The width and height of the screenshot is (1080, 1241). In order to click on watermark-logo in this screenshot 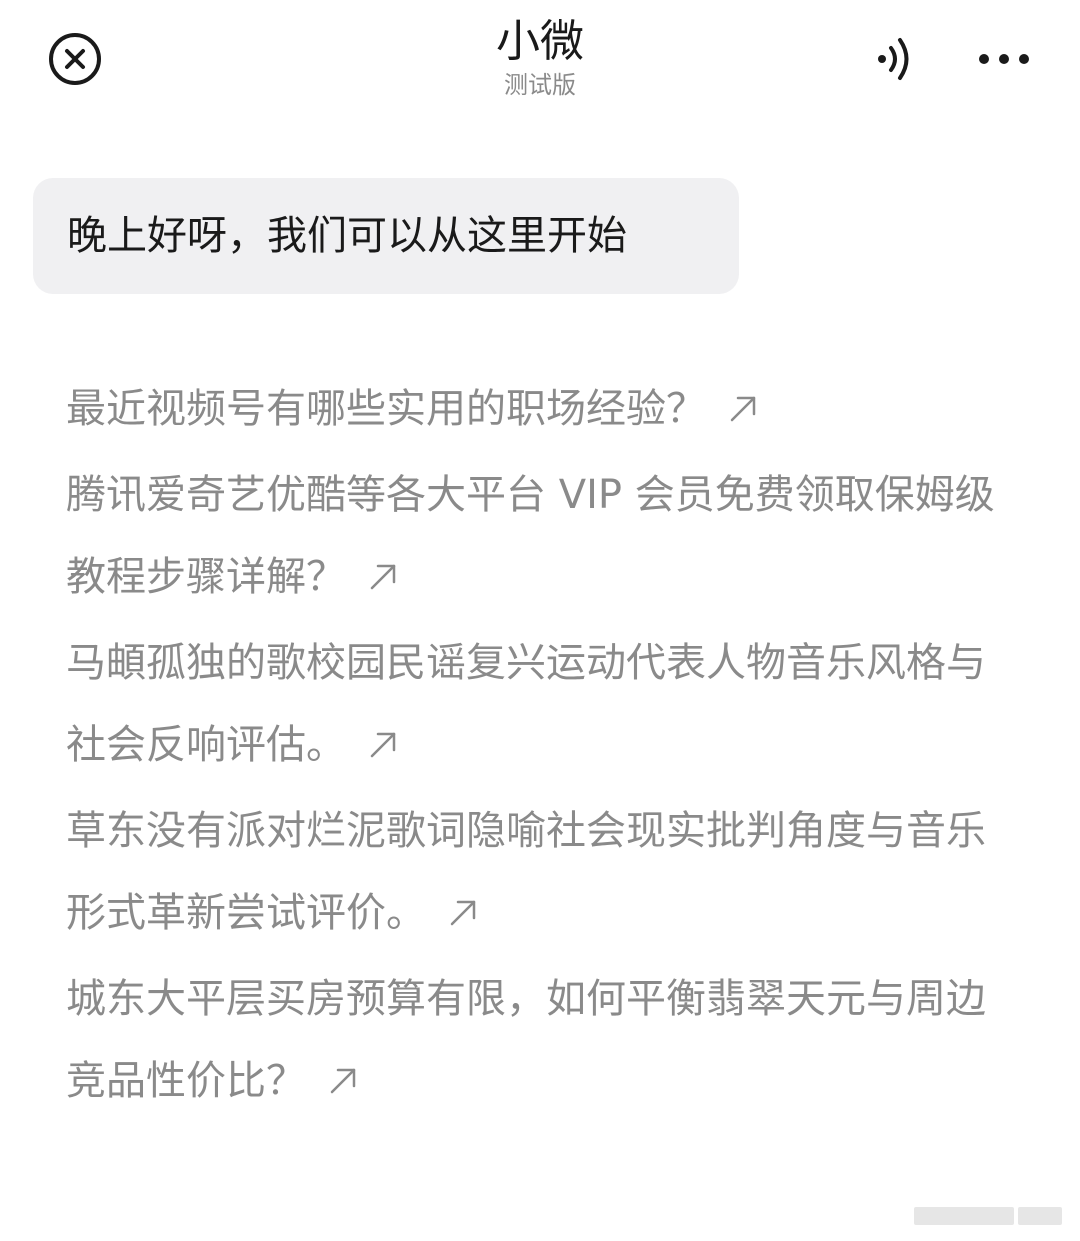, I will do `click(988, 1216)`.